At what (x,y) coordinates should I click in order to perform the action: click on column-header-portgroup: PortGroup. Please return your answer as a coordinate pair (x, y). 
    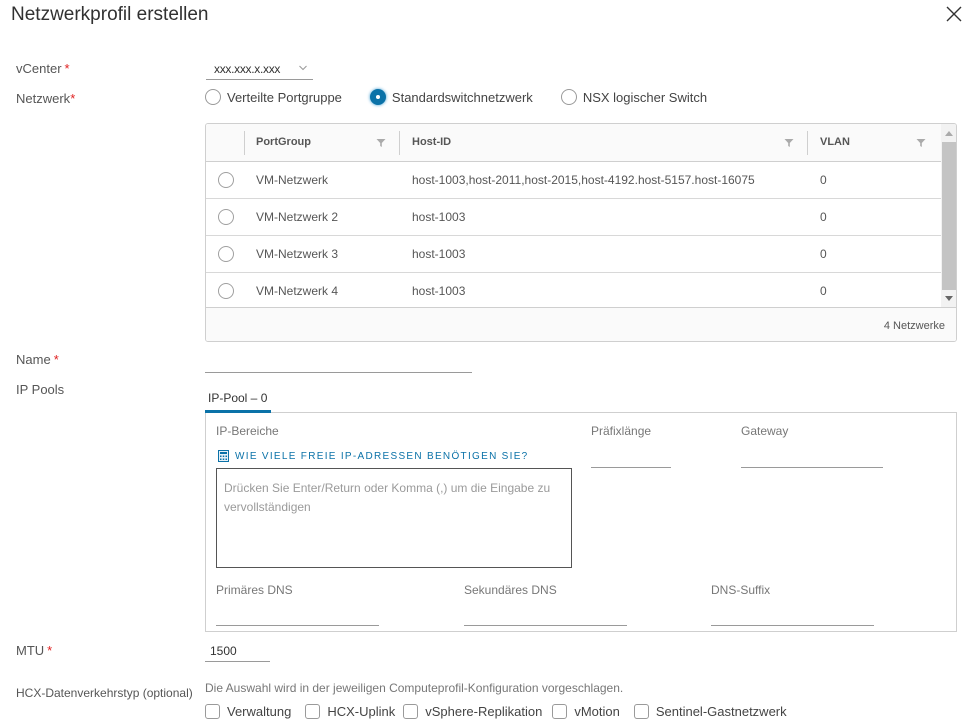
    Looking at the image, I should click on (283, 142).